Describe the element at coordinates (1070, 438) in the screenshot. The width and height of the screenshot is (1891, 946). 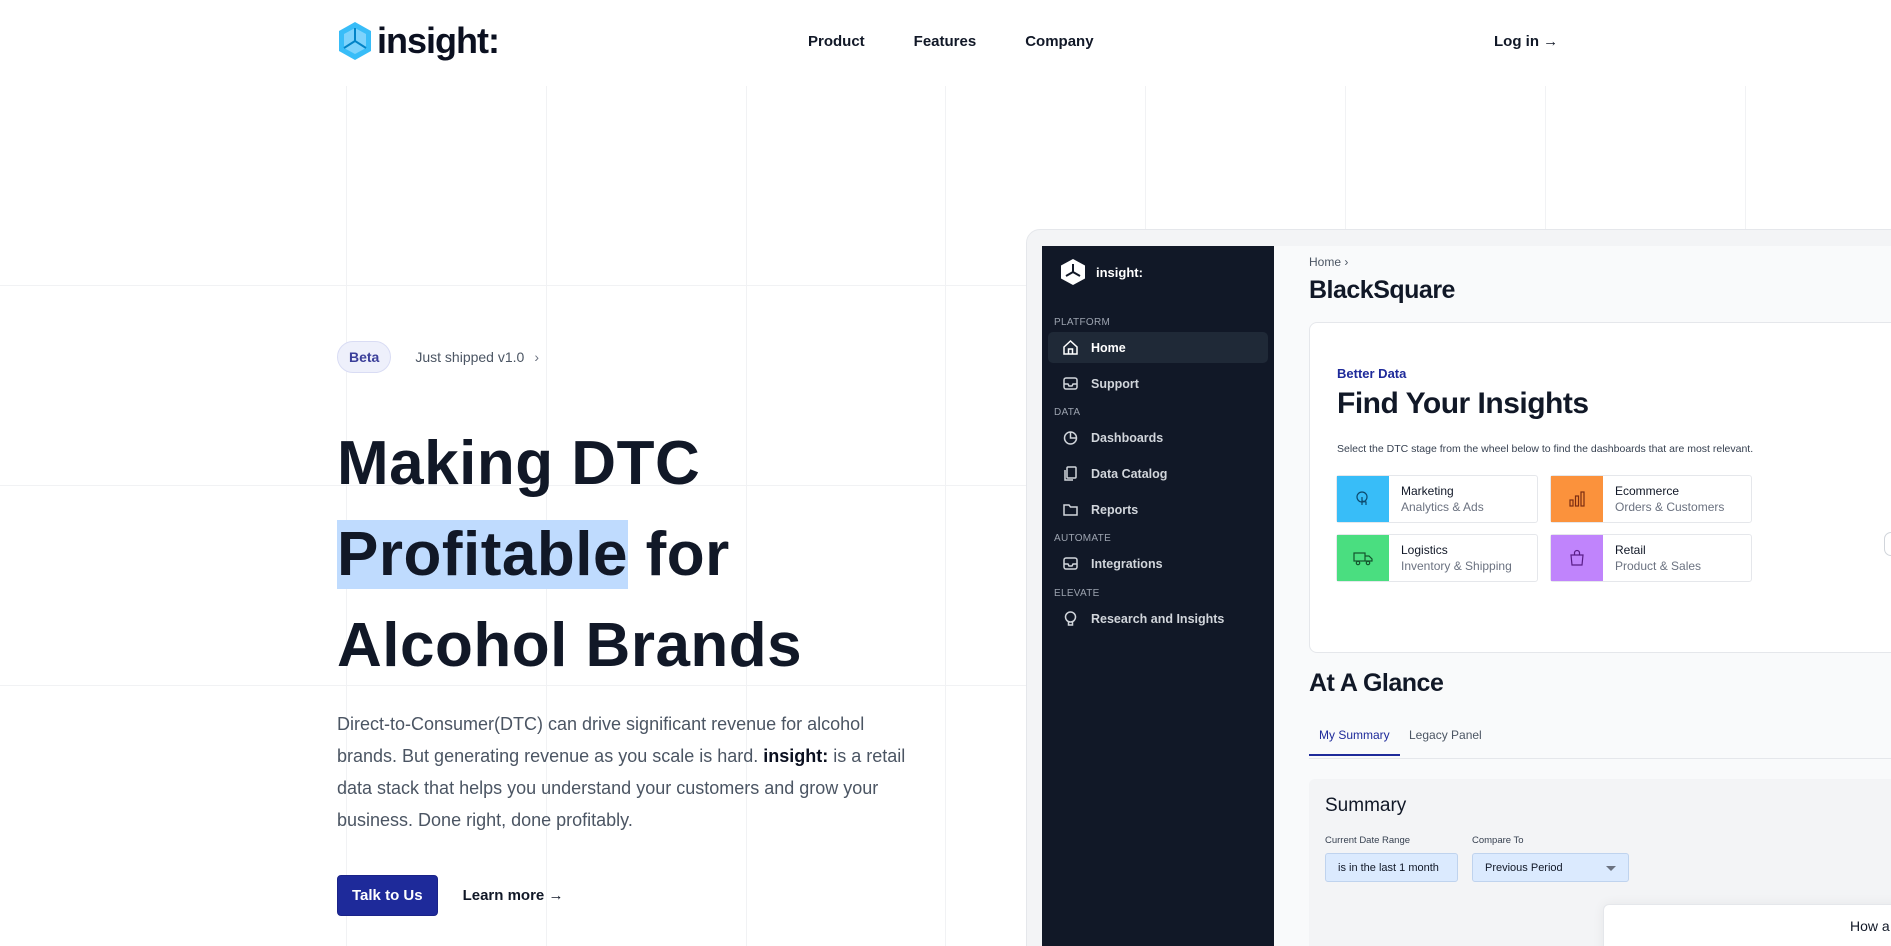
I see `pie-chart-icon` at that location.